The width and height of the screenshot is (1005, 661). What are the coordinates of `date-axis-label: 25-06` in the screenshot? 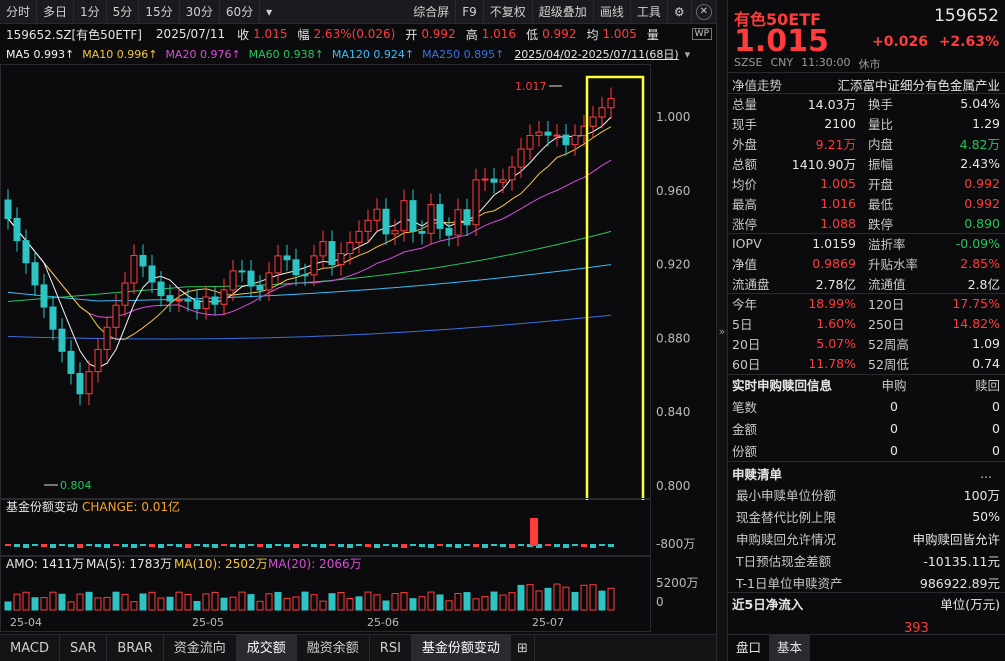 It's located at (383, 622).